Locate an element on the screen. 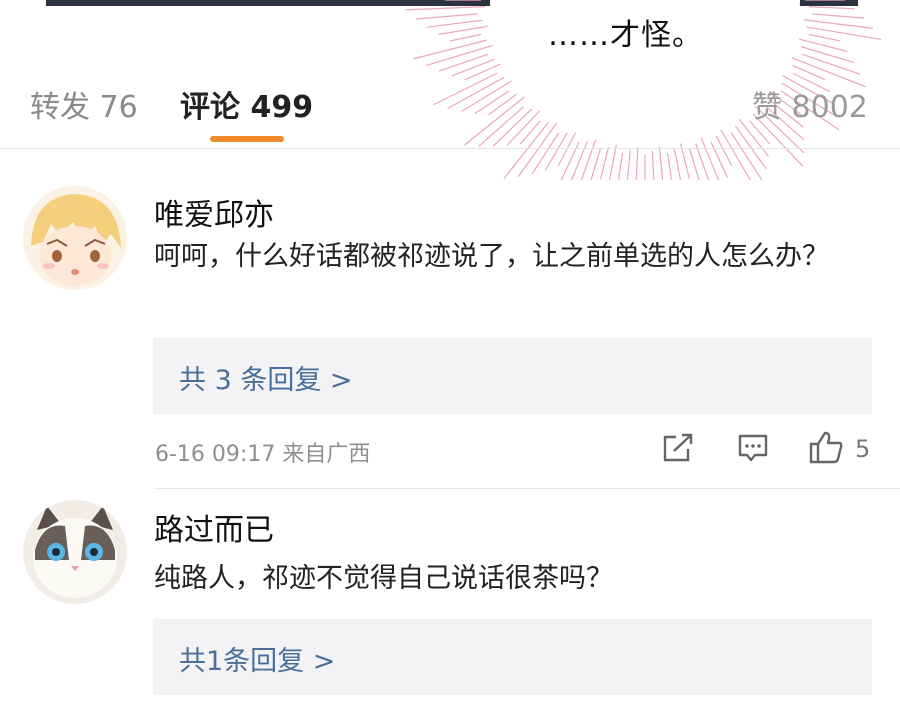  comment-text: 纯路人，祁迹不觉得自己说话很茶吗？ is located at coordinates (383, 578).